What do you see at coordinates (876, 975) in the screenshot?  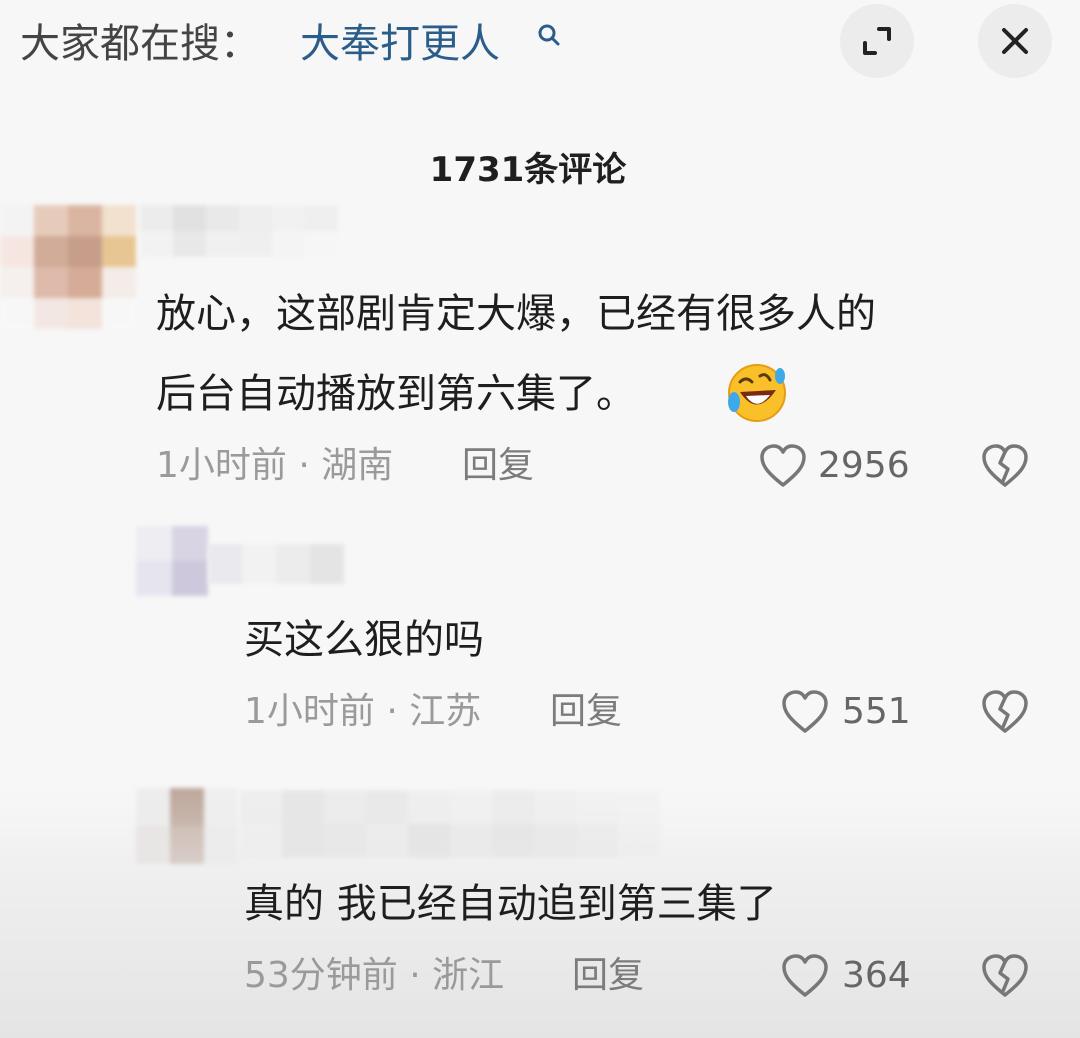 I see `like-count: 364` at bounding box center [876, 975].